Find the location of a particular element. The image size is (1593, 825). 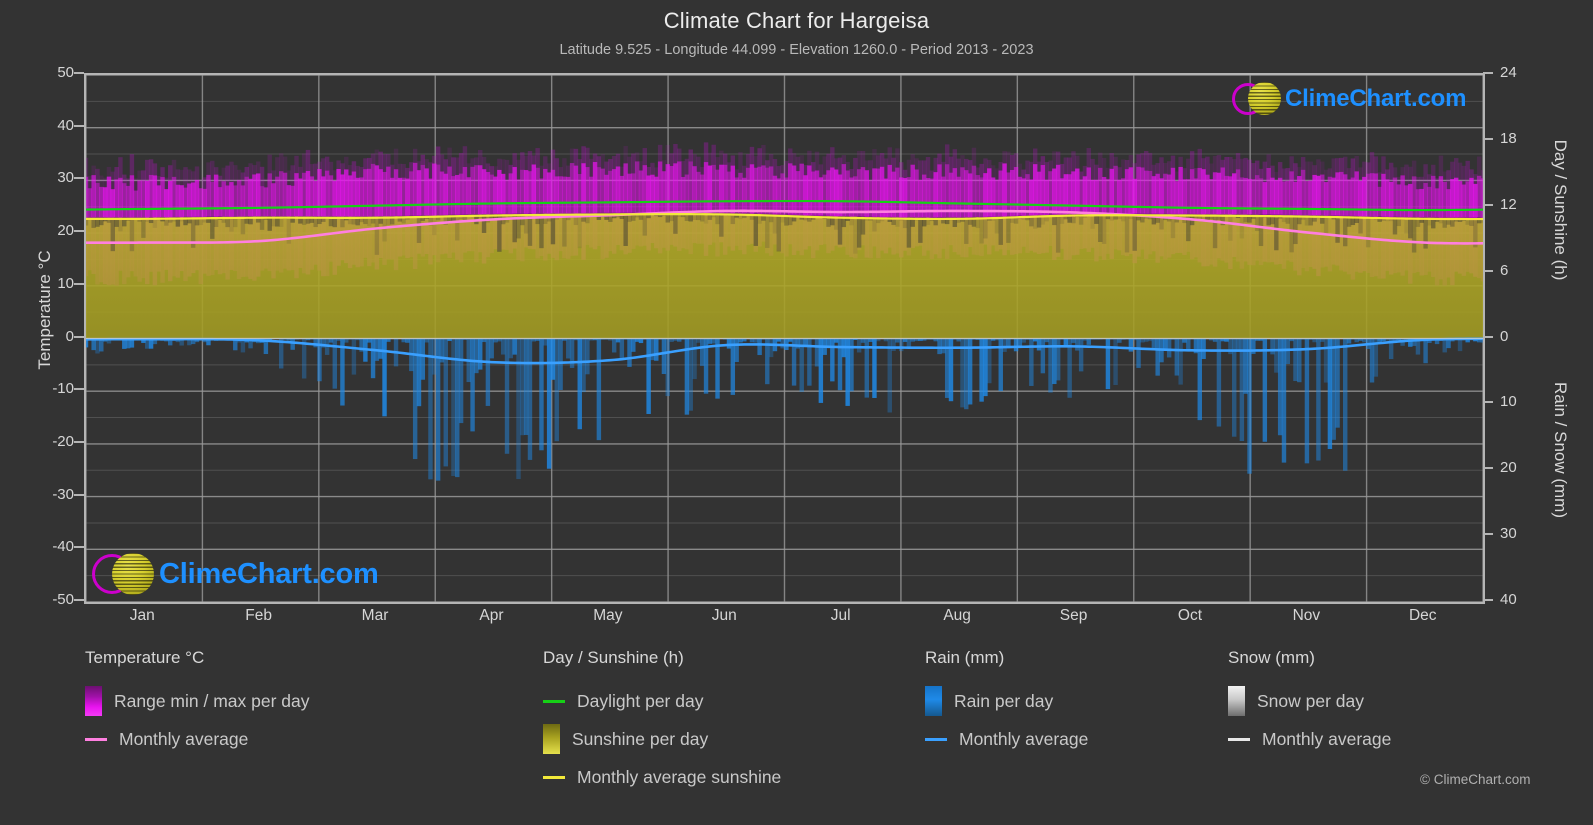

right-axis-tick-rain: 30 is located at coordinates (1508, 534).